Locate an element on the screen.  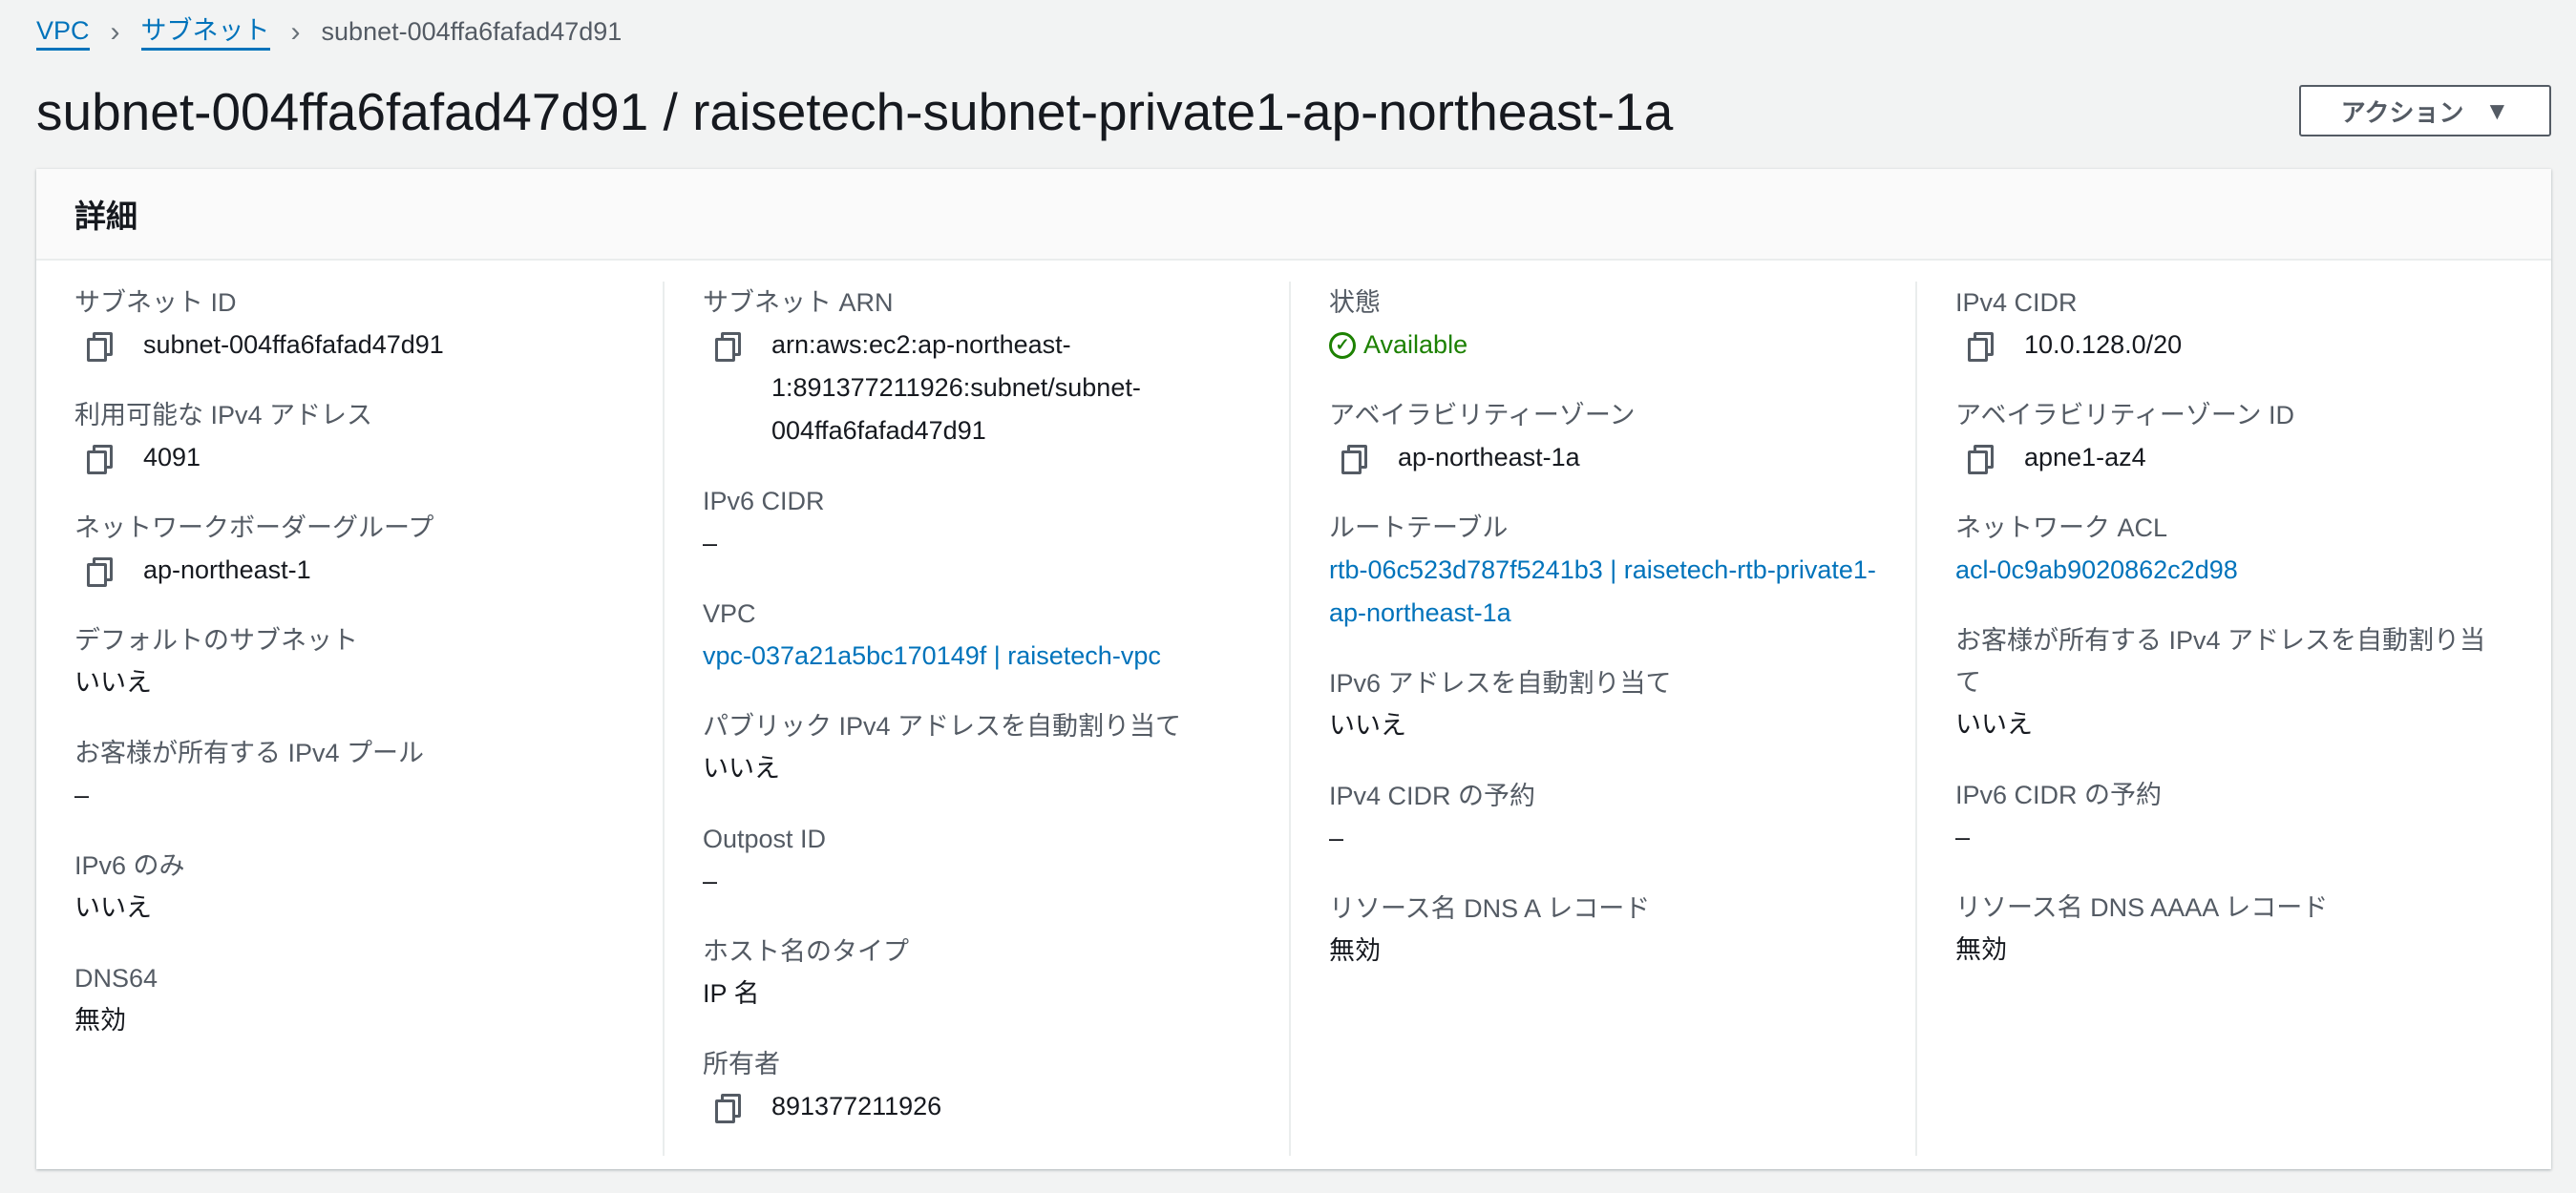
field-label: IPv6 のみ is located at coordinates (129, 866).